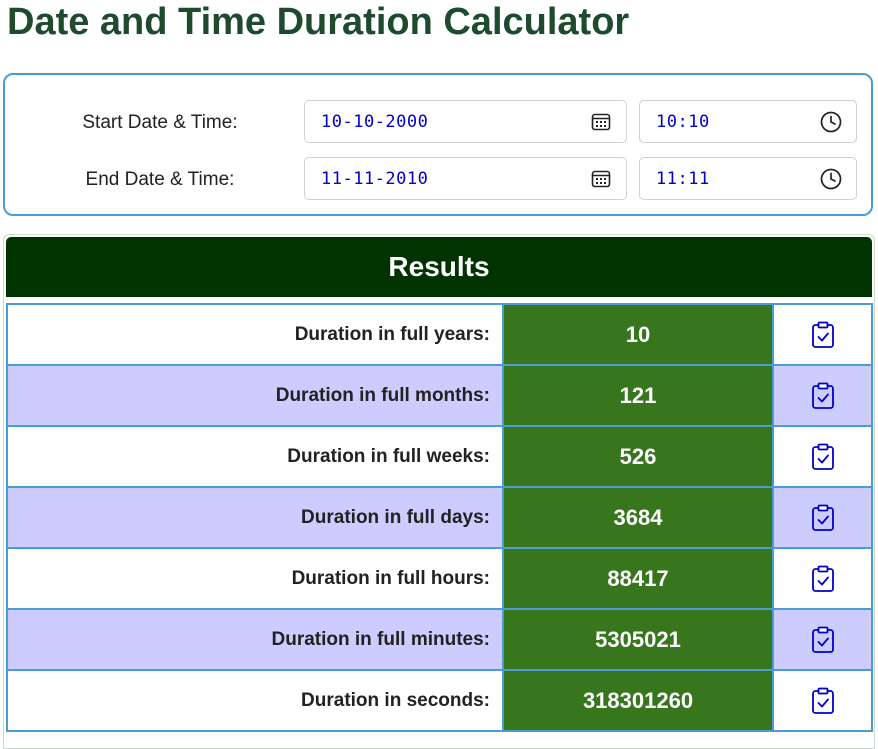 This screenshot has height=749, width=878. Describe the element at coordinates (255, 700) in the screenshot. I see `result-label: Duration in seconds:` at that location.